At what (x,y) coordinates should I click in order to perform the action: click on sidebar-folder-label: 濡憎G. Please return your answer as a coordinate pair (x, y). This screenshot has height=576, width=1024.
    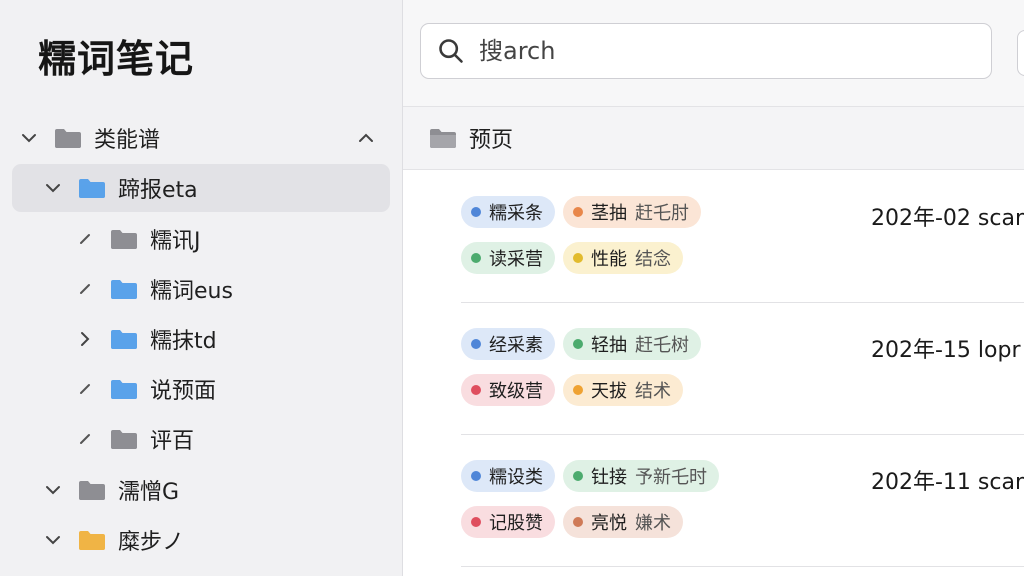
    Looking at the image, I should click on (149, 492).